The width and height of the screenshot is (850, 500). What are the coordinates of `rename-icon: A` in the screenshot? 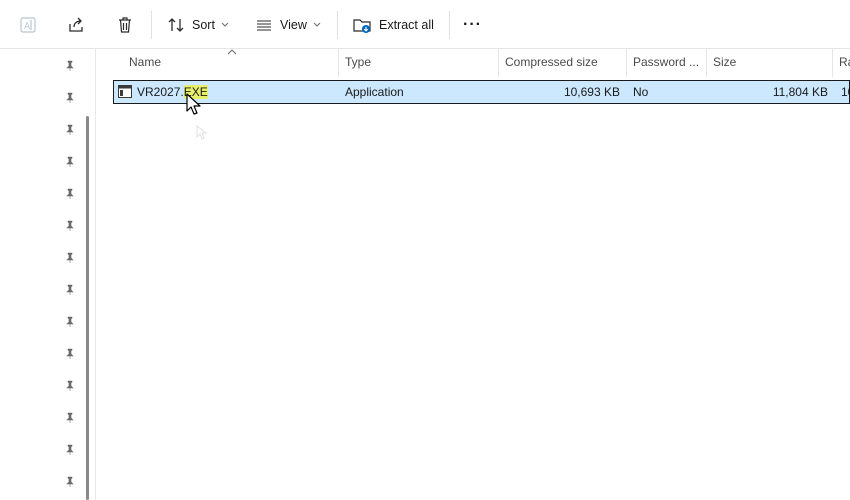 It's located at (28, 25).